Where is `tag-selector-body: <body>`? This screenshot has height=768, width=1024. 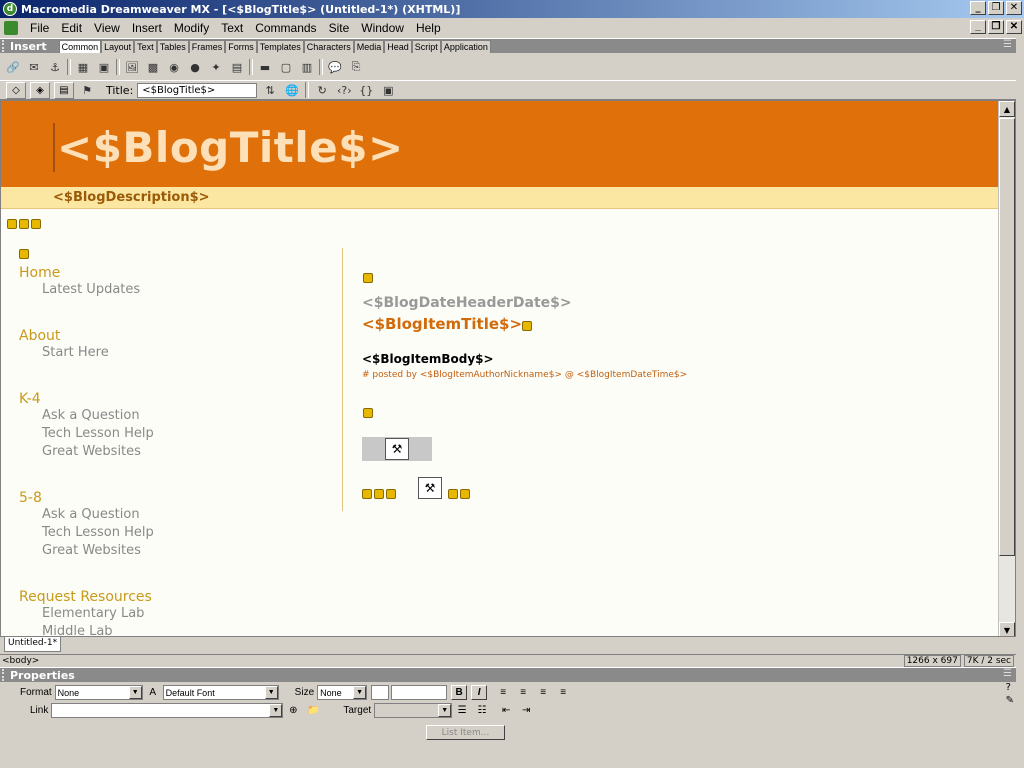
tag-selector-body: <body> is located at coordinates (20, 661).